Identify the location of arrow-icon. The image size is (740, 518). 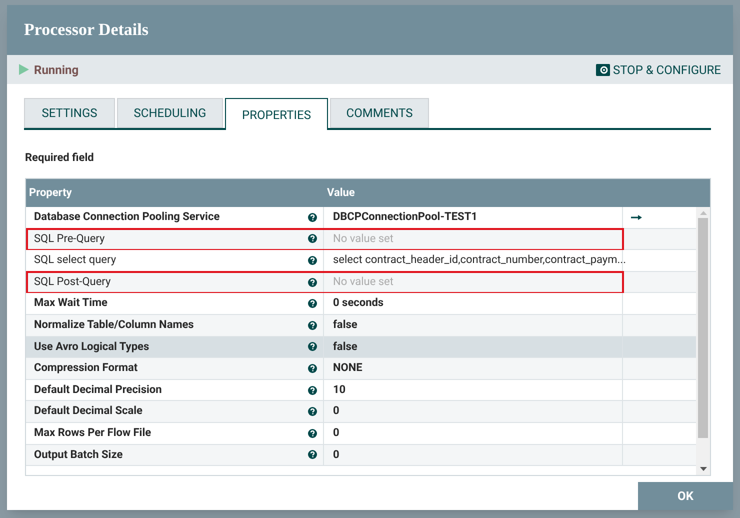
(636, 217).